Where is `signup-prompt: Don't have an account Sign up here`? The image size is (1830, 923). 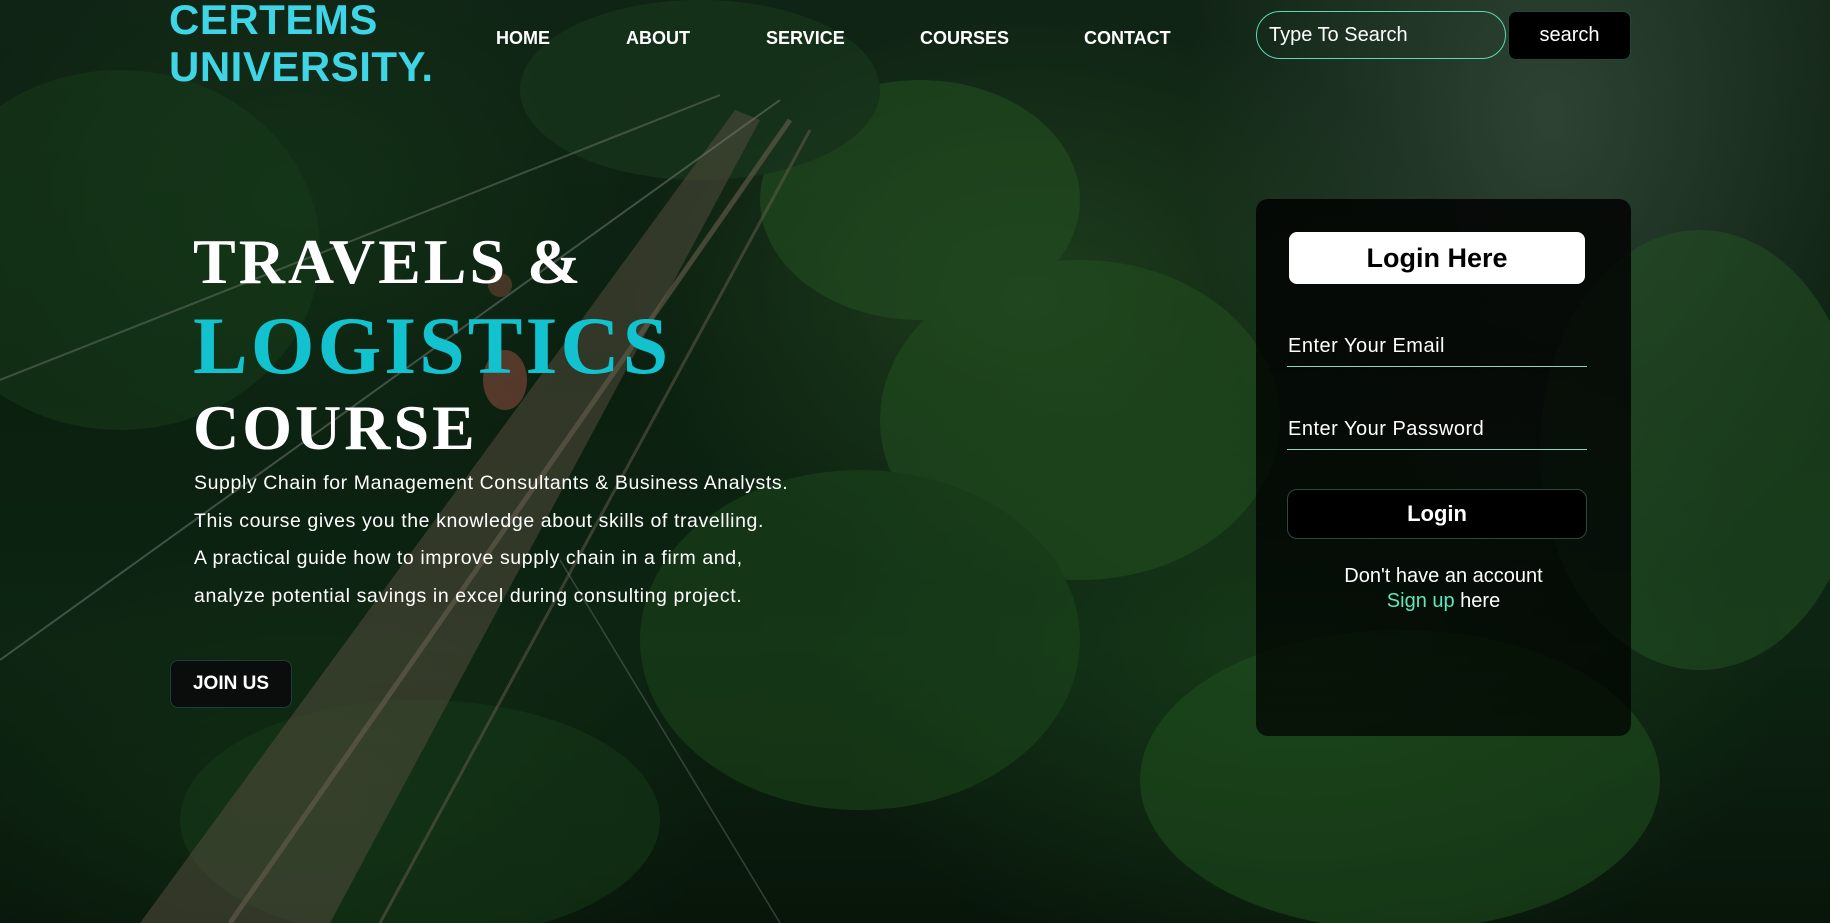 signup-prompt: Don't have an account Sign up here is located at coordinates (1443, 589).